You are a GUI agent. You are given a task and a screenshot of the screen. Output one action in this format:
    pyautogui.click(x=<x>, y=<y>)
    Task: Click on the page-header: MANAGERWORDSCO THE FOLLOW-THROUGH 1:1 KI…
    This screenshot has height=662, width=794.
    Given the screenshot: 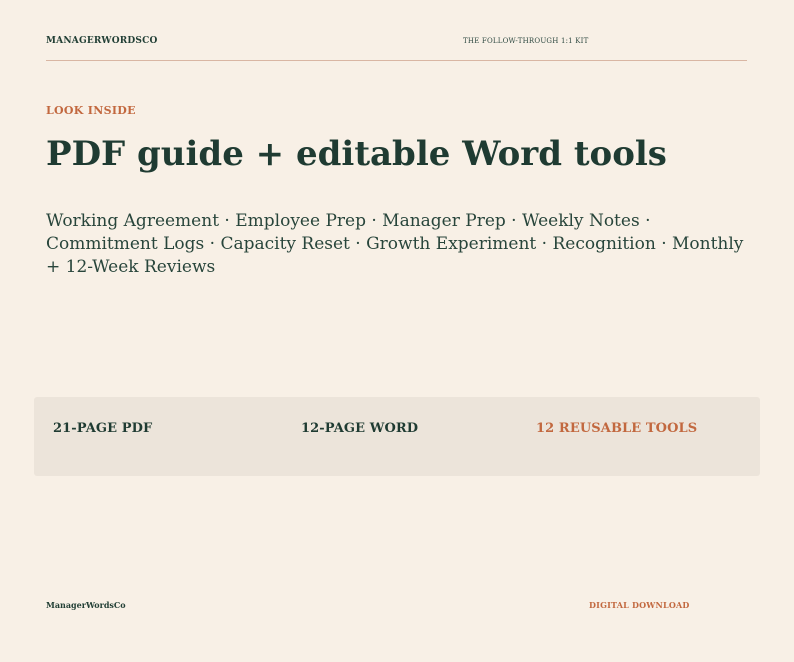 What is the action you would take?
    pyautogui.click(x=396, y=48)
    